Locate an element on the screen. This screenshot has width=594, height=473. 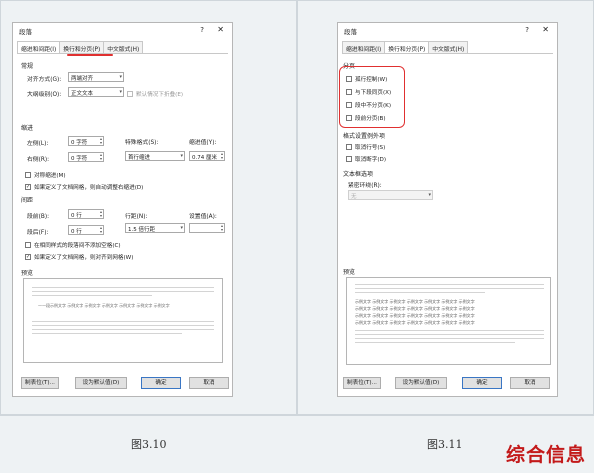
indent-by-spinner: 0.74 厘米 ▴ ▾ is located at coordinates (207, 156).